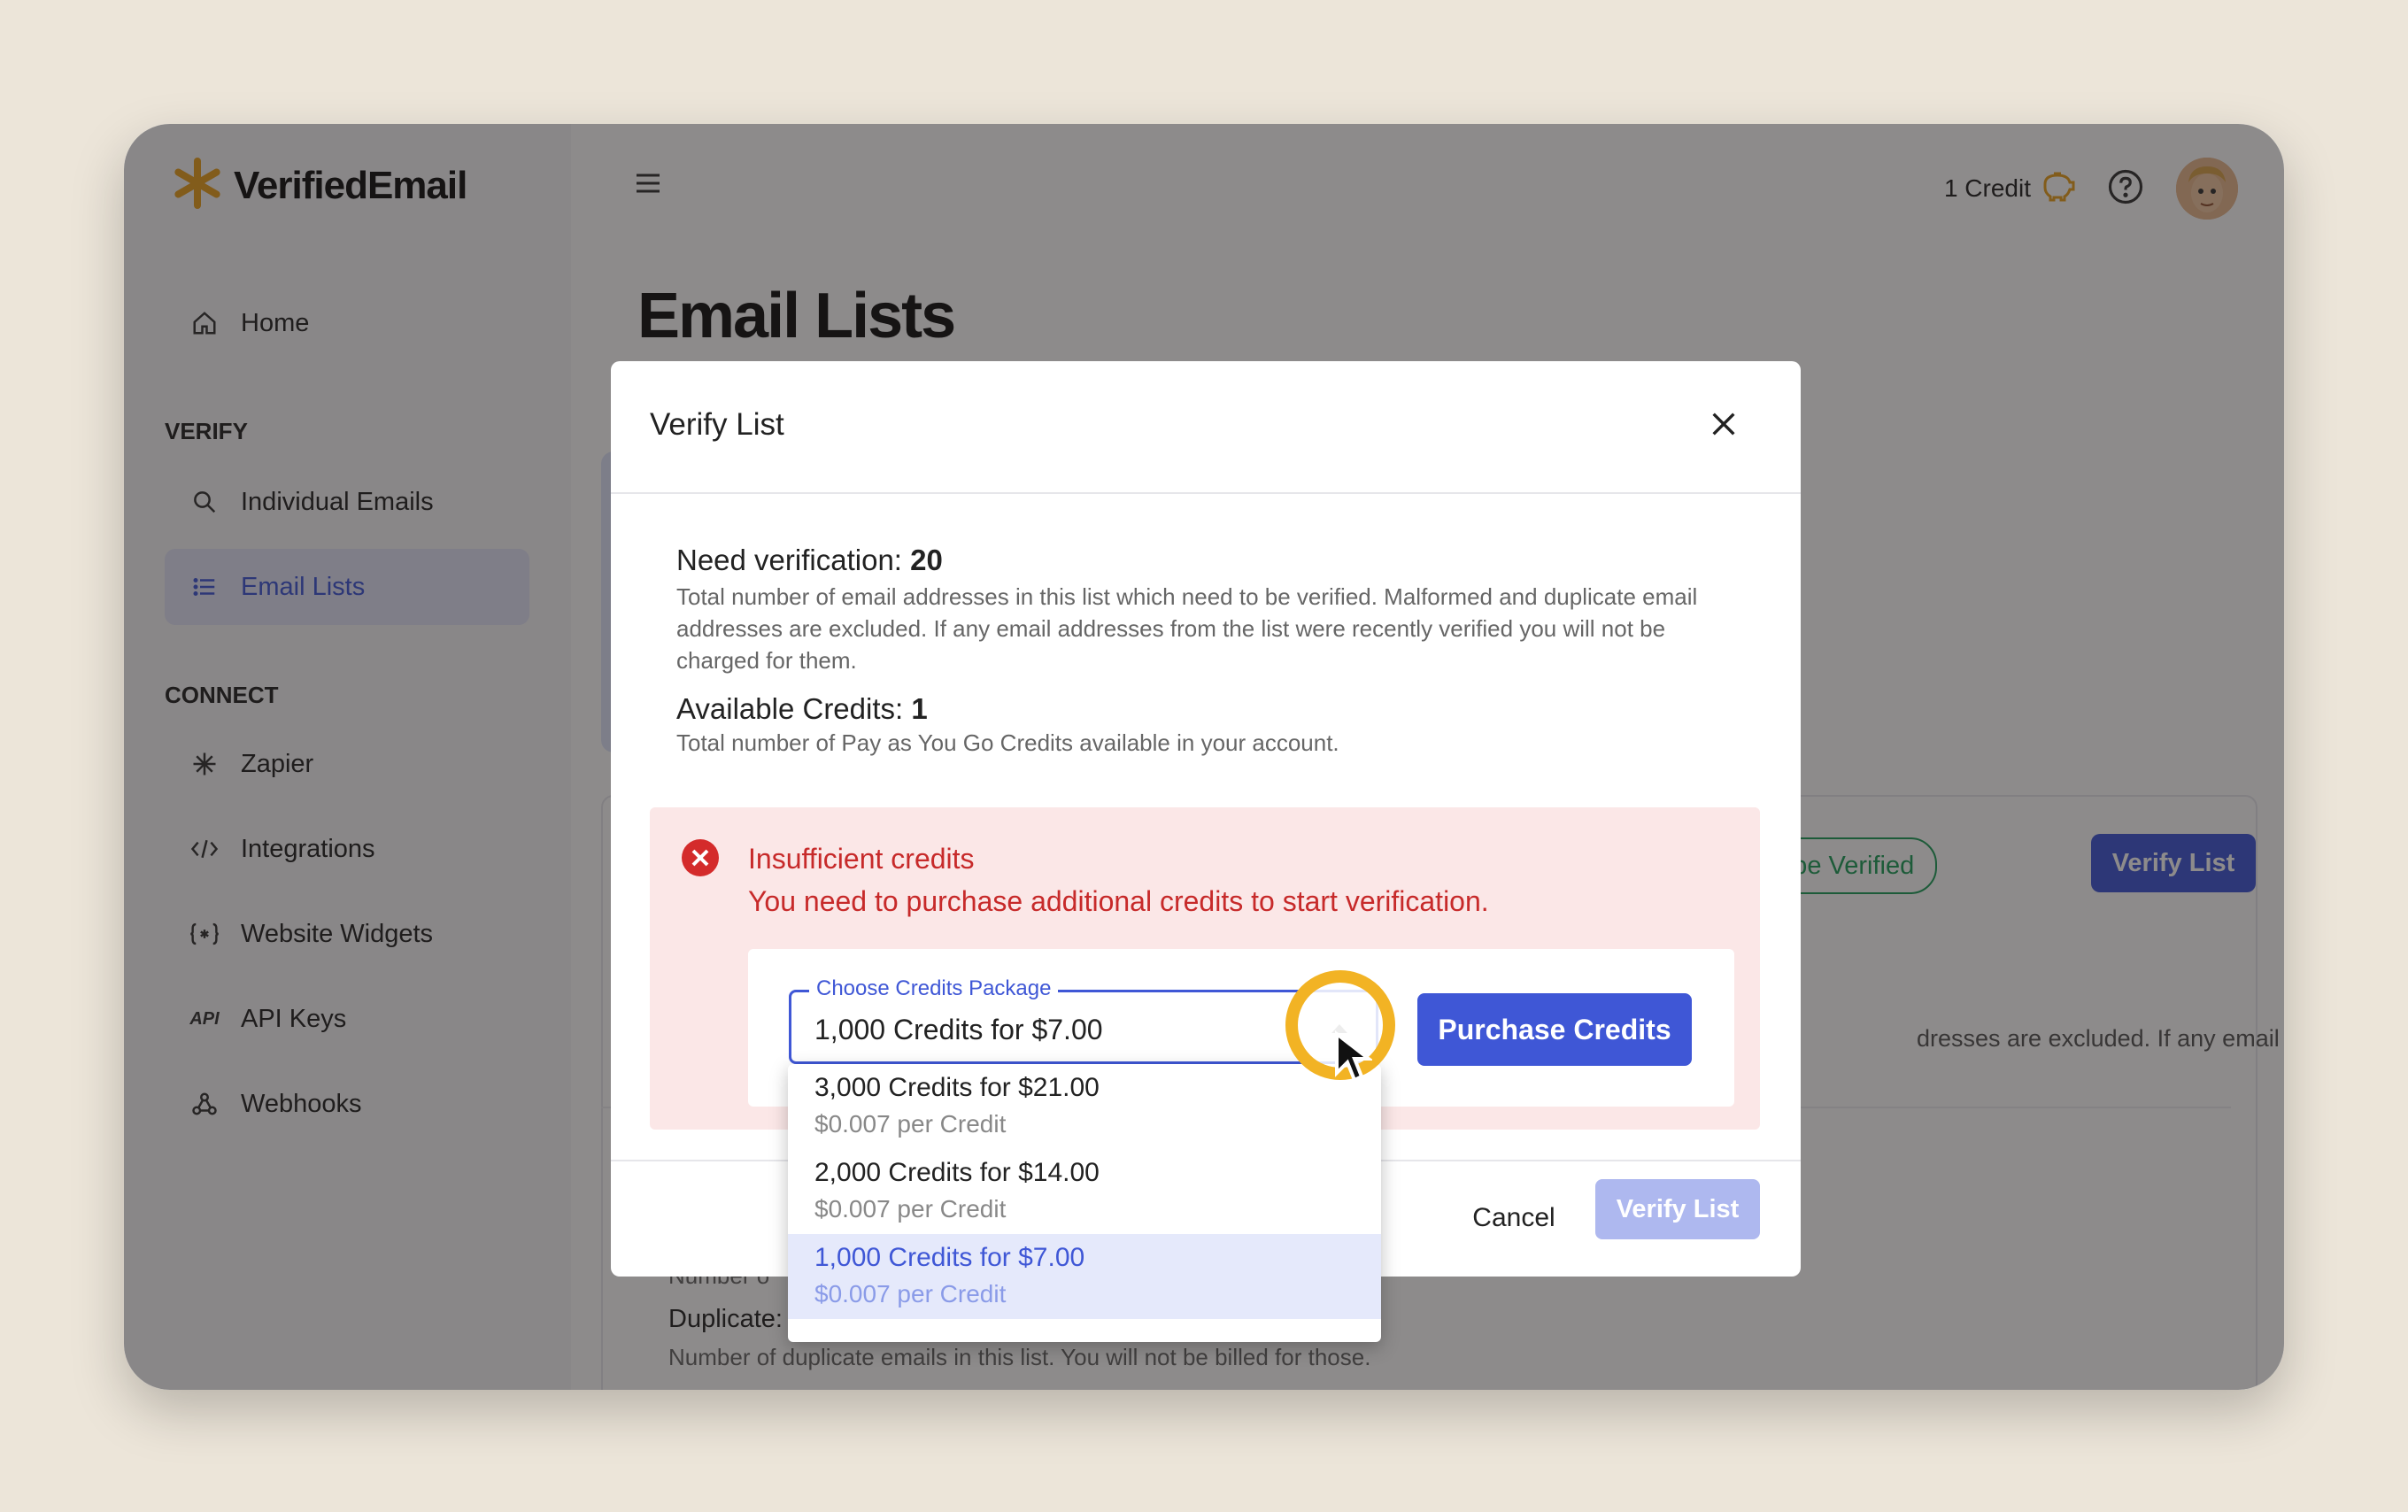  Describe the element at coordinates (1677, 1209) in the screenshot. I see `verify-list-button: Verify List` at that location.